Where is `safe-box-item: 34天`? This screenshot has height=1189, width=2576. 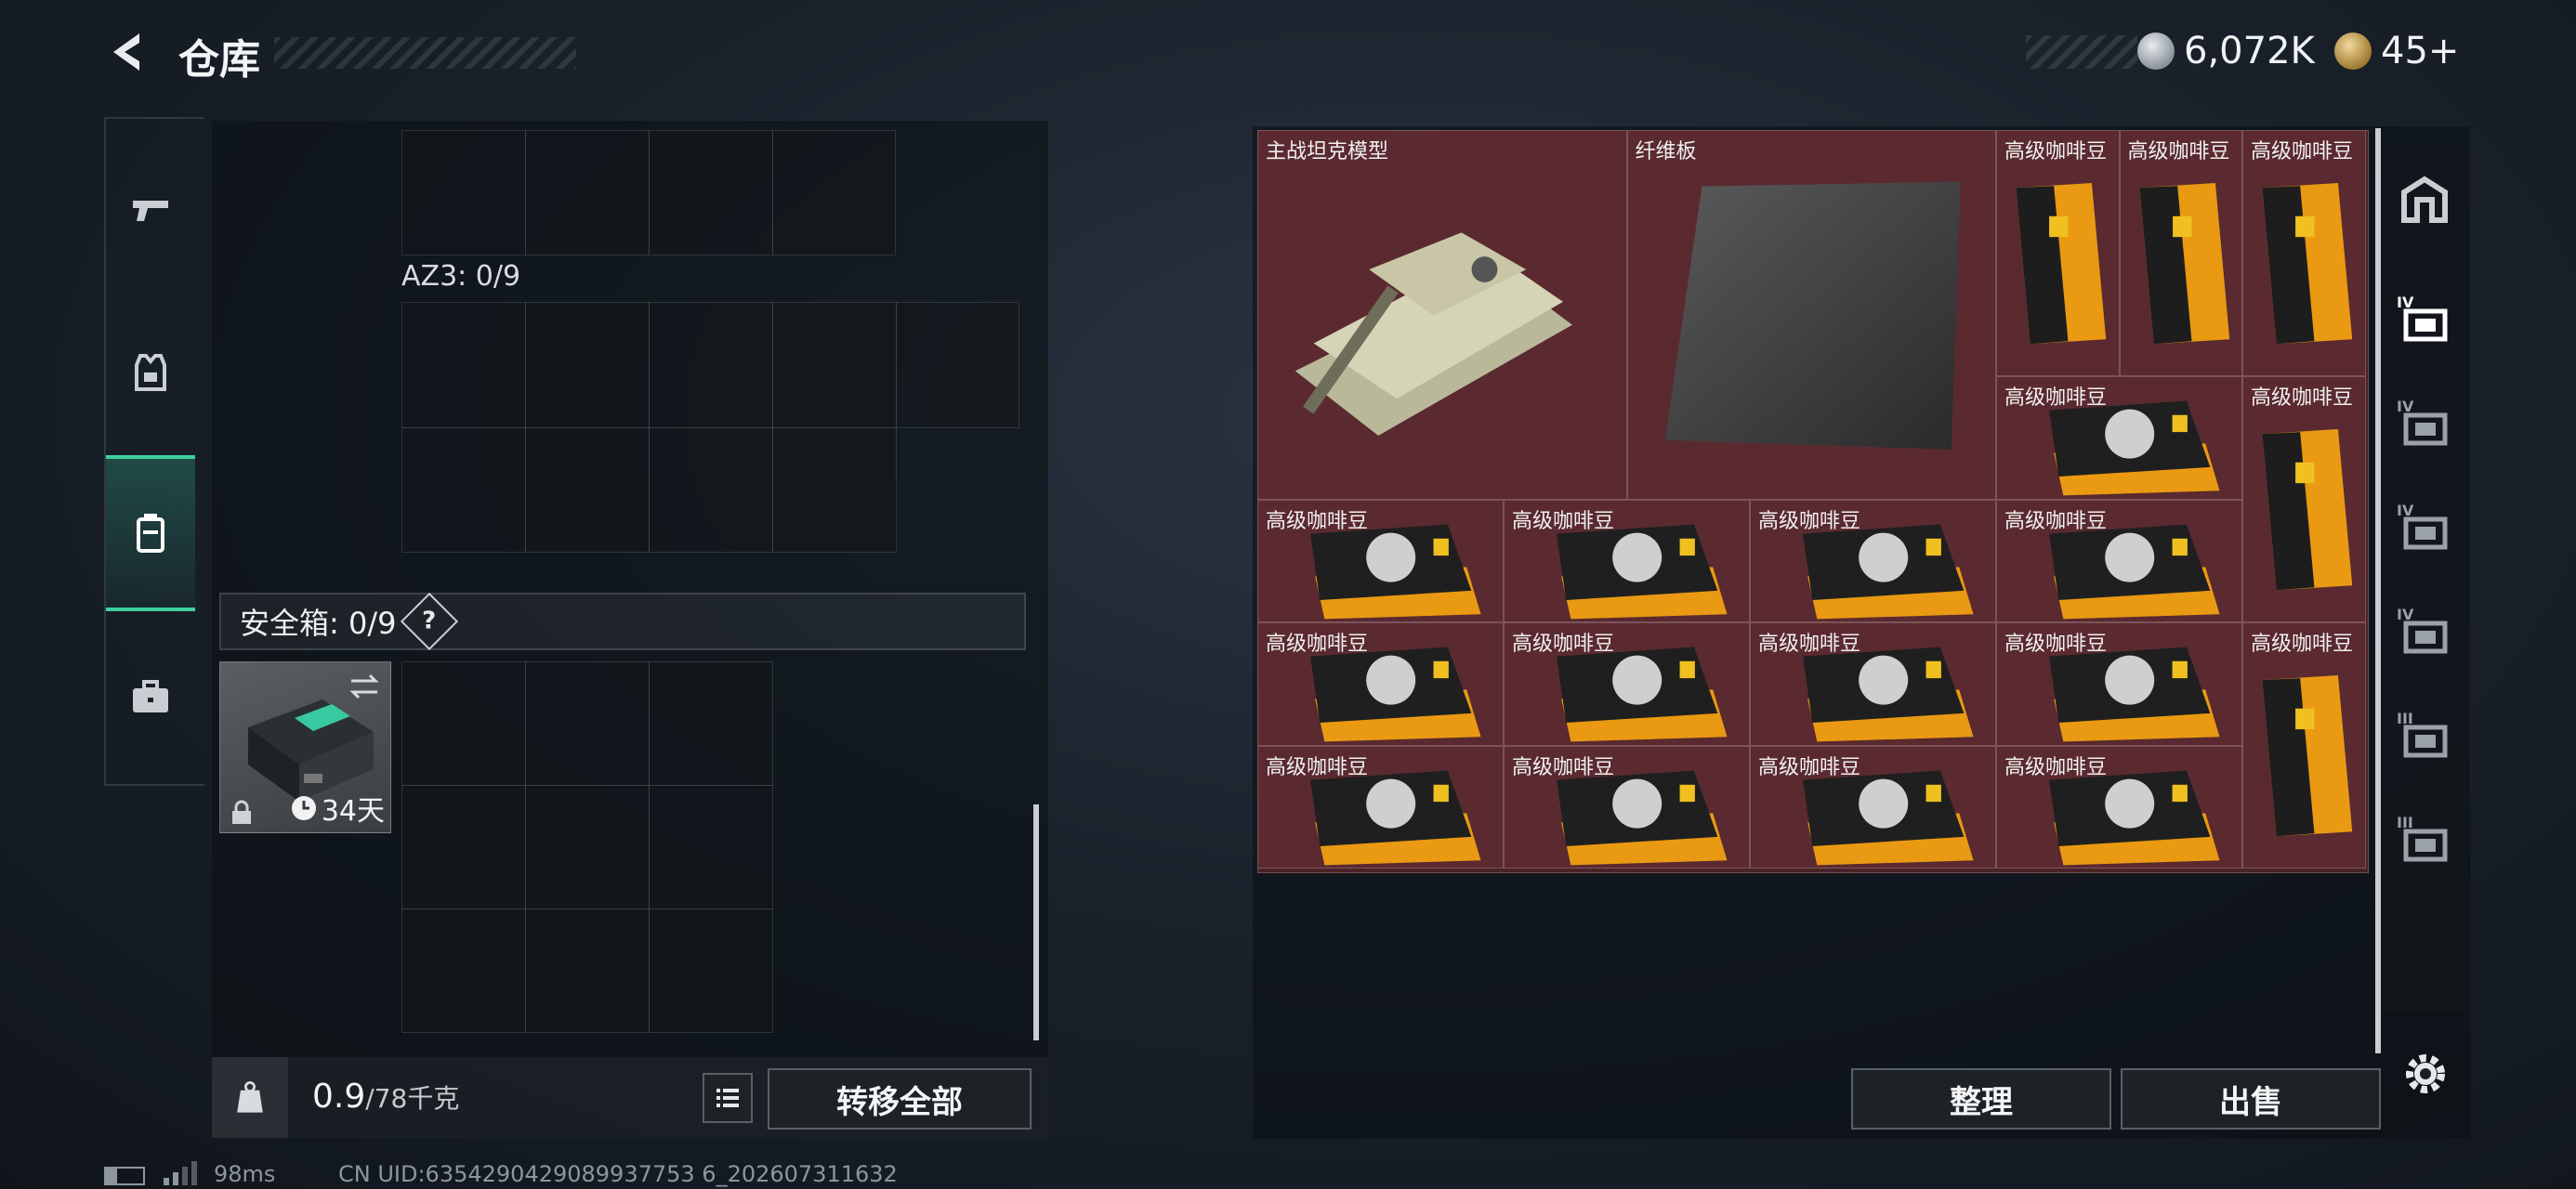 safe-box-item: 34天 is located at coordinates (305, 747).